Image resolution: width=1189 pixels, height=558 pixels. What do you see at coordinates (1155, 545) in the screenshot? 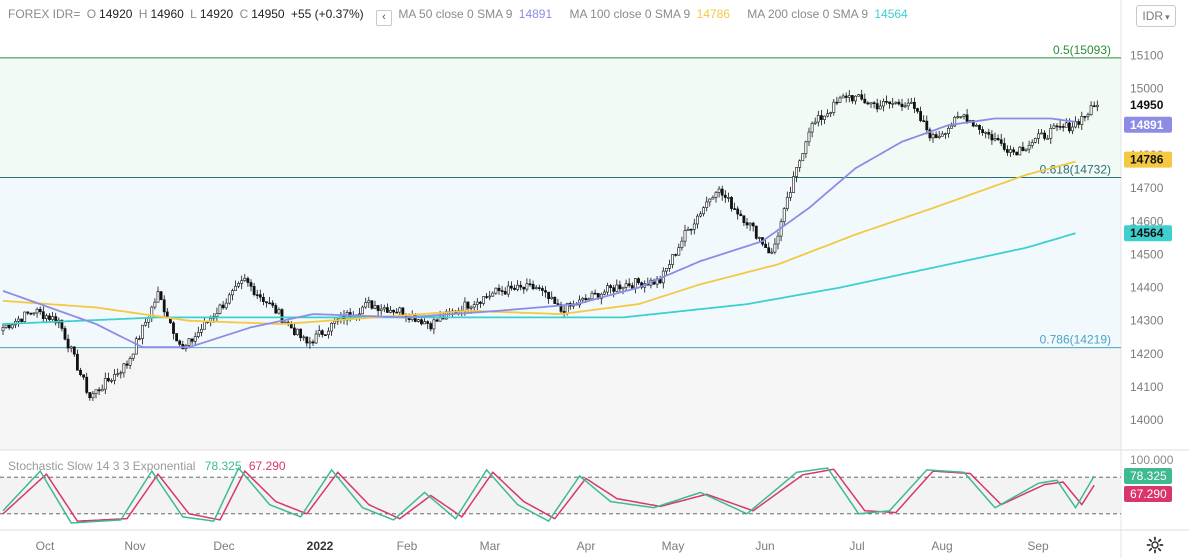
I see `gear-icon` at bounding box center [1155, 545].